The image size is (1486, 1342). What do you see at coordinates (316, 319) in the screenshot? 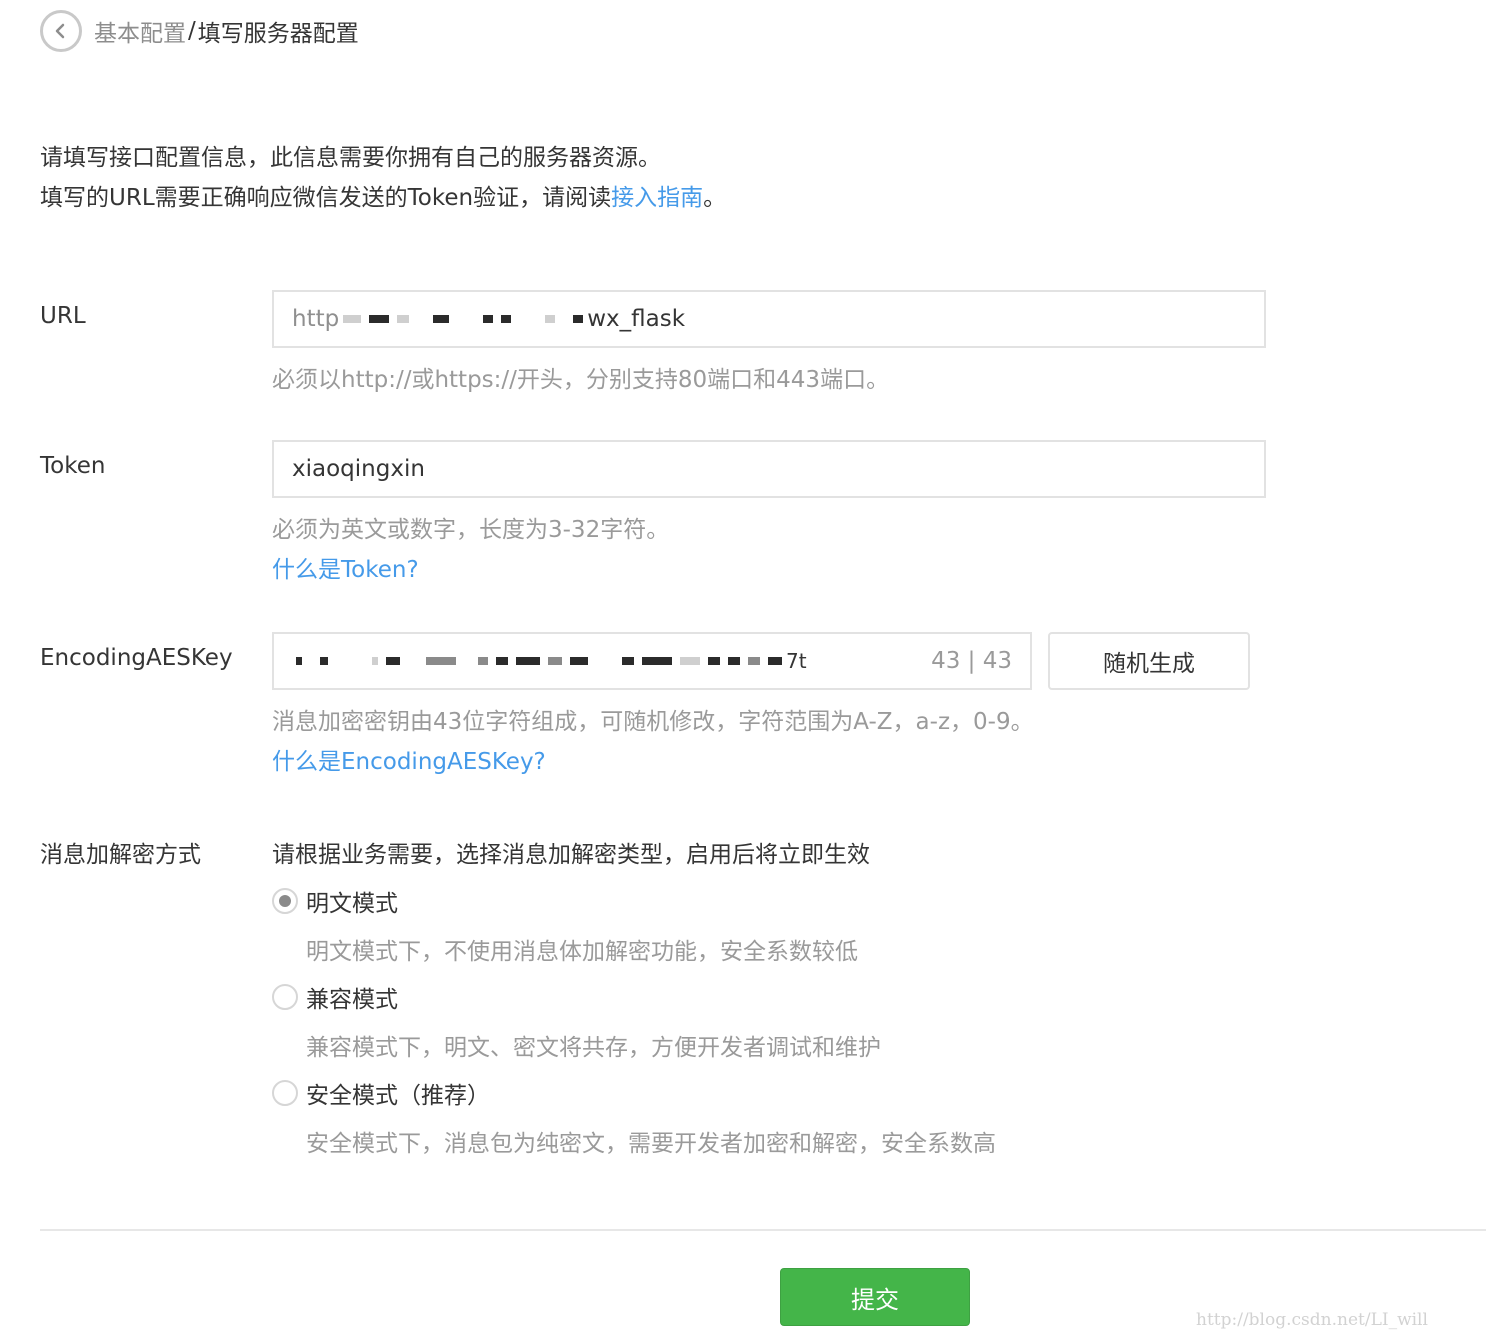
I see `url-value-prefix: http` at bounding box center [316, 319].